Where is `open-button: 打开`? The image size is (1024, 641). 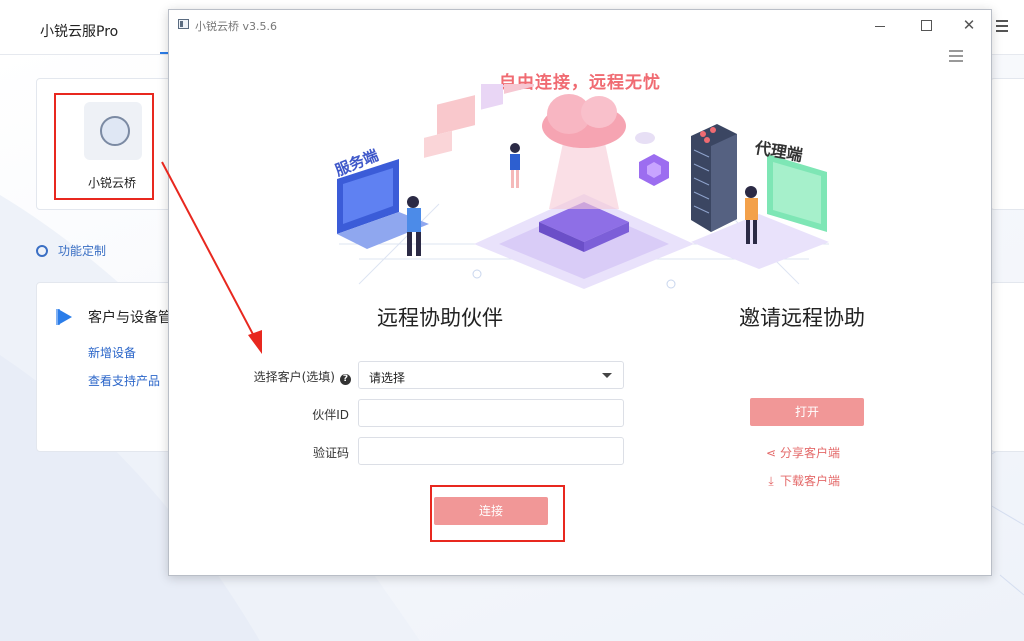
open-button: 打开 is located at coordinates (807, 412).